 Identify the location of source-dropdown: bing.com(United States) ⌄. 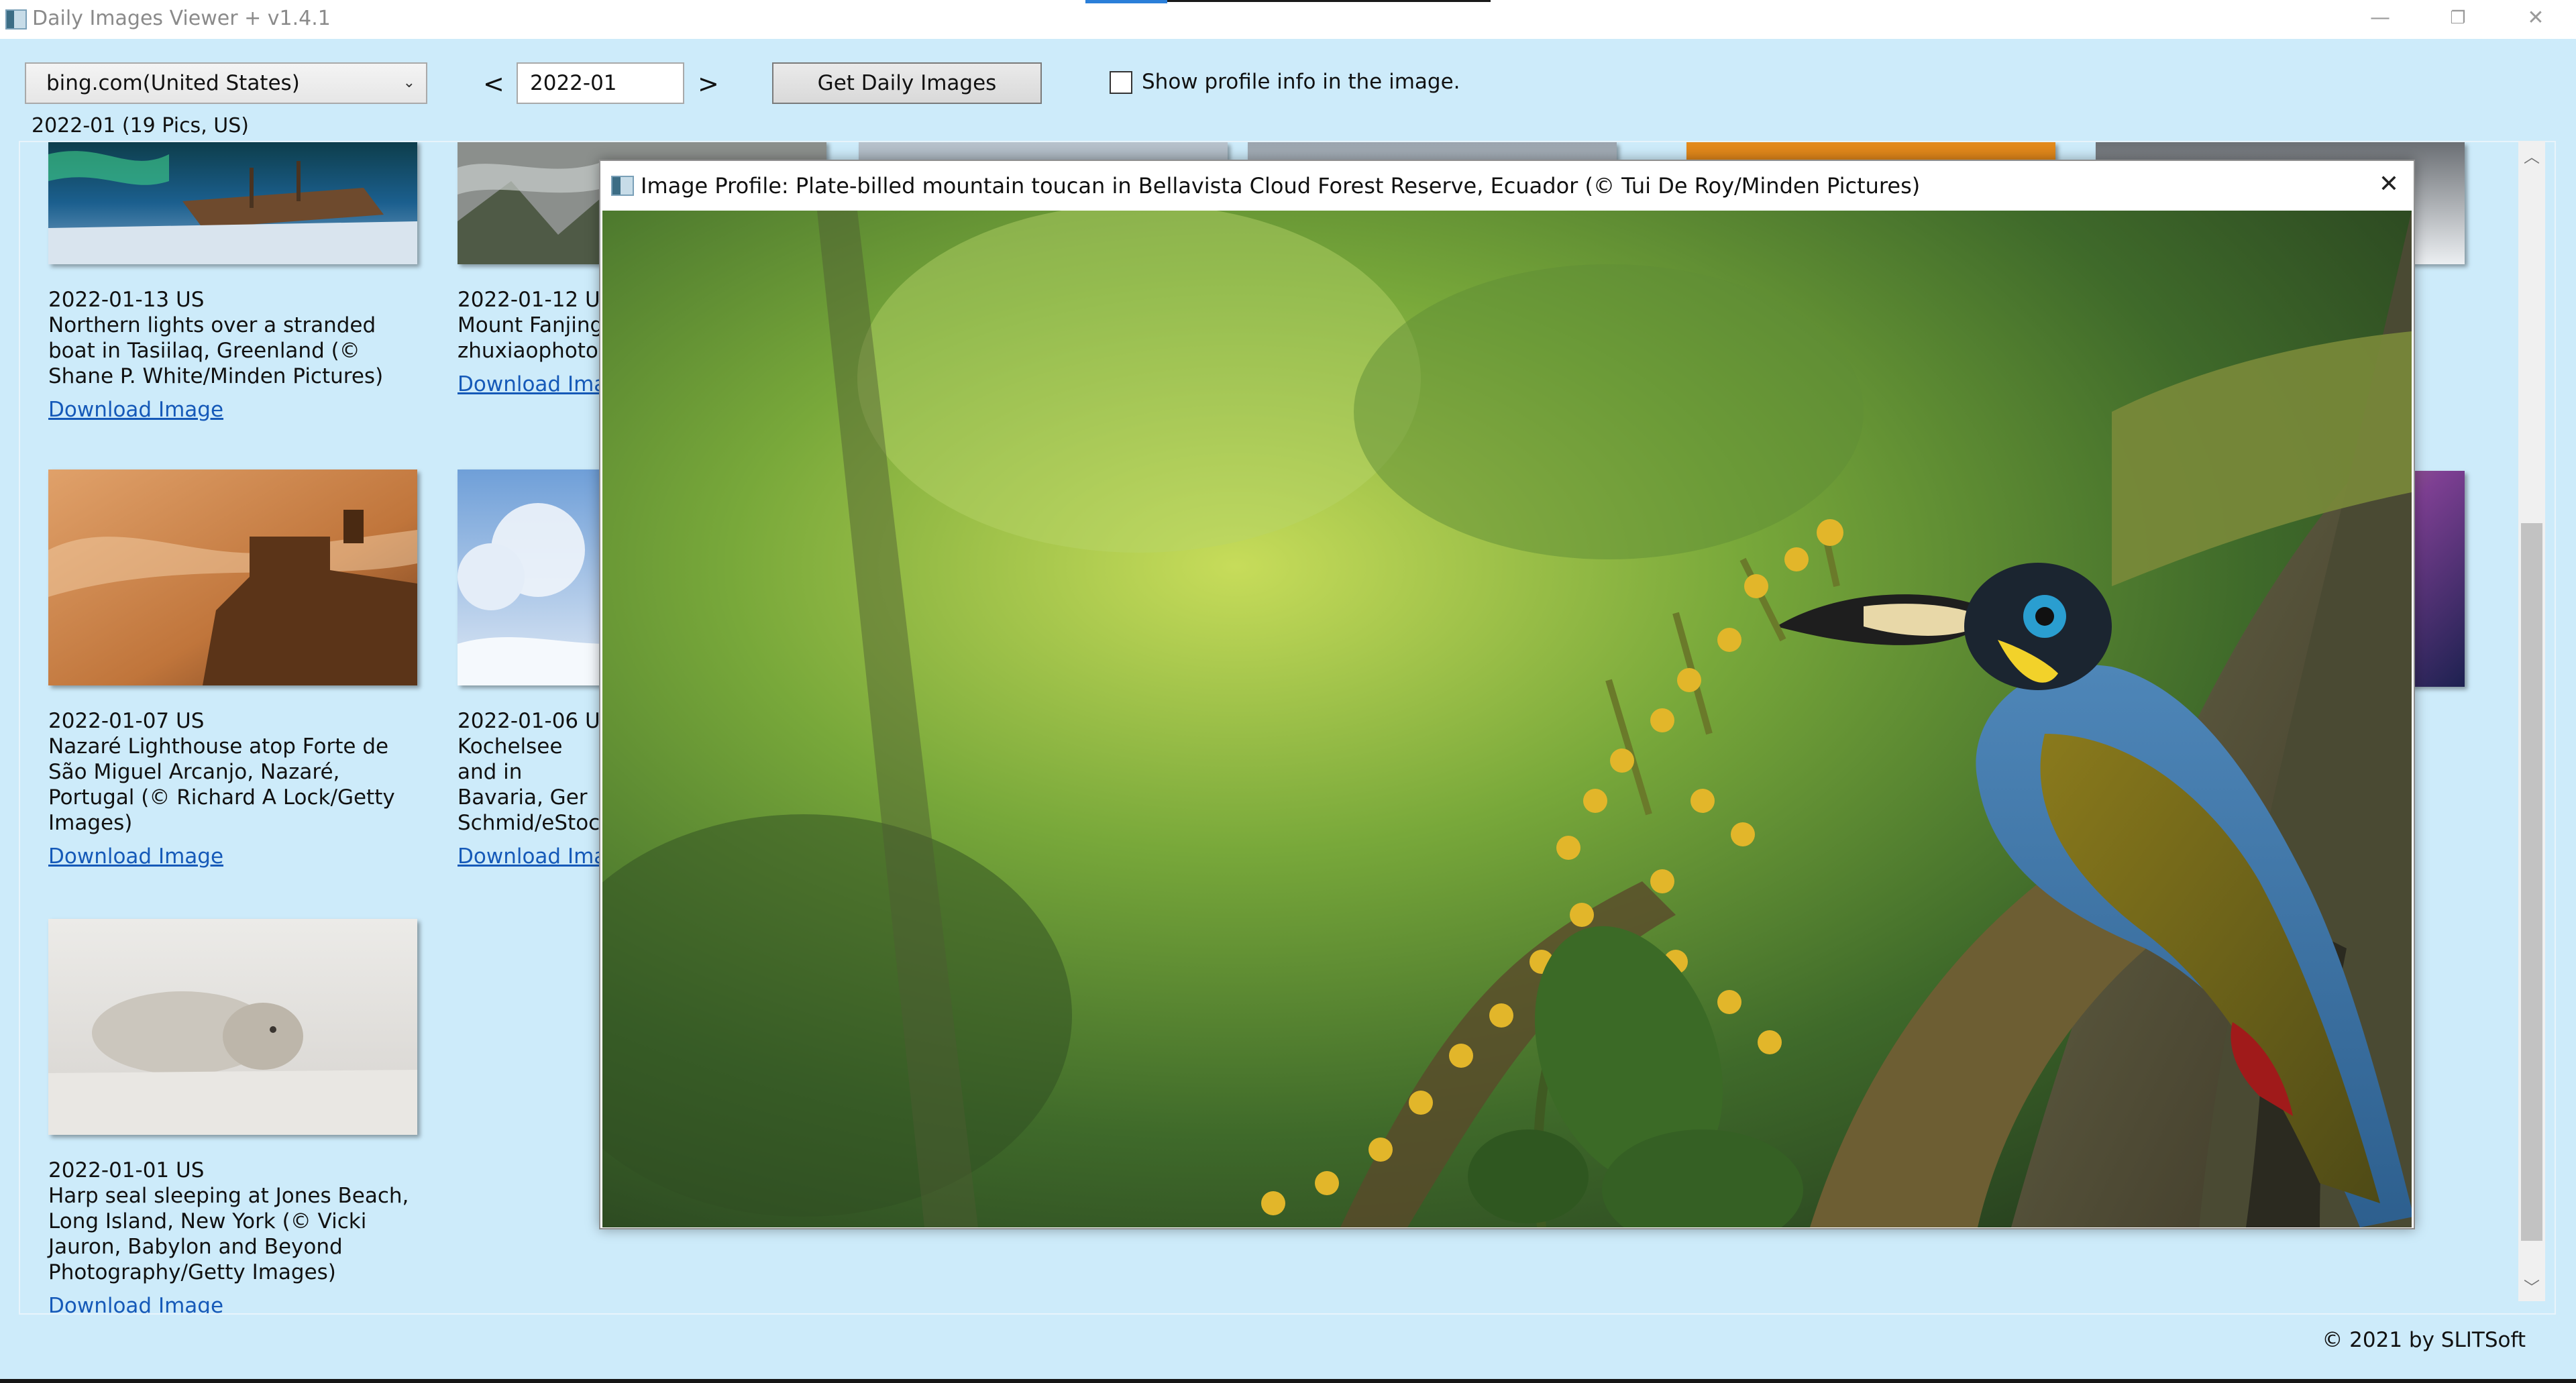
(226, 83).